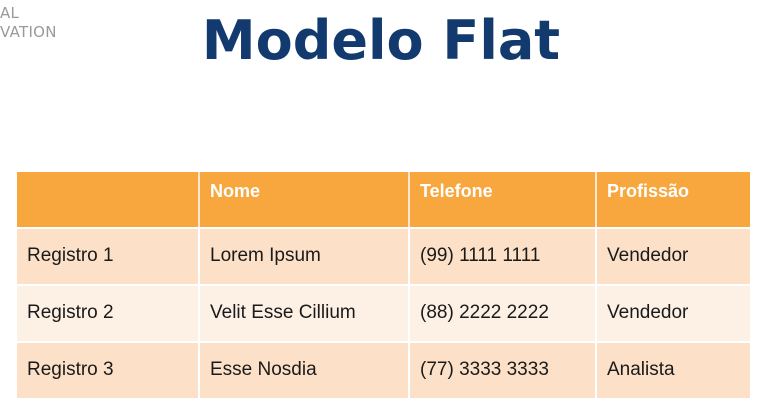  What do you see at coordinates (673, 199) in the screenshot?
I see `header-cell-profissao: Profissão` at bounding box center [673, 199].